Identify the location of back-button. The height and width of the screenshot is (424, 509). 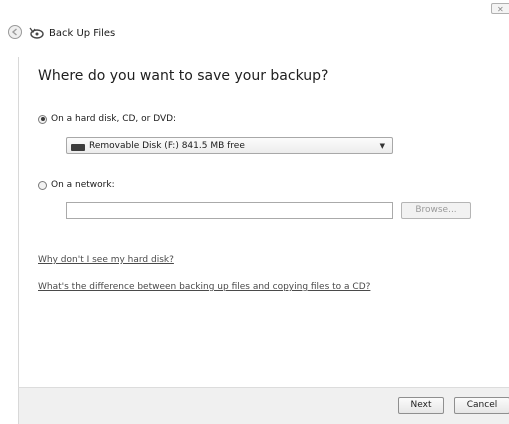
(15, 32).